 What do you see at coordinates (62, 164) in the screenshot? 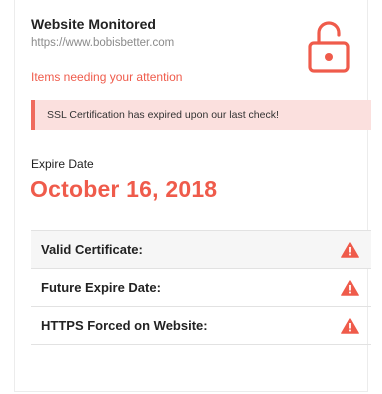
I see `expire-date-label: Expire Date` at bounding box center [62, 164].